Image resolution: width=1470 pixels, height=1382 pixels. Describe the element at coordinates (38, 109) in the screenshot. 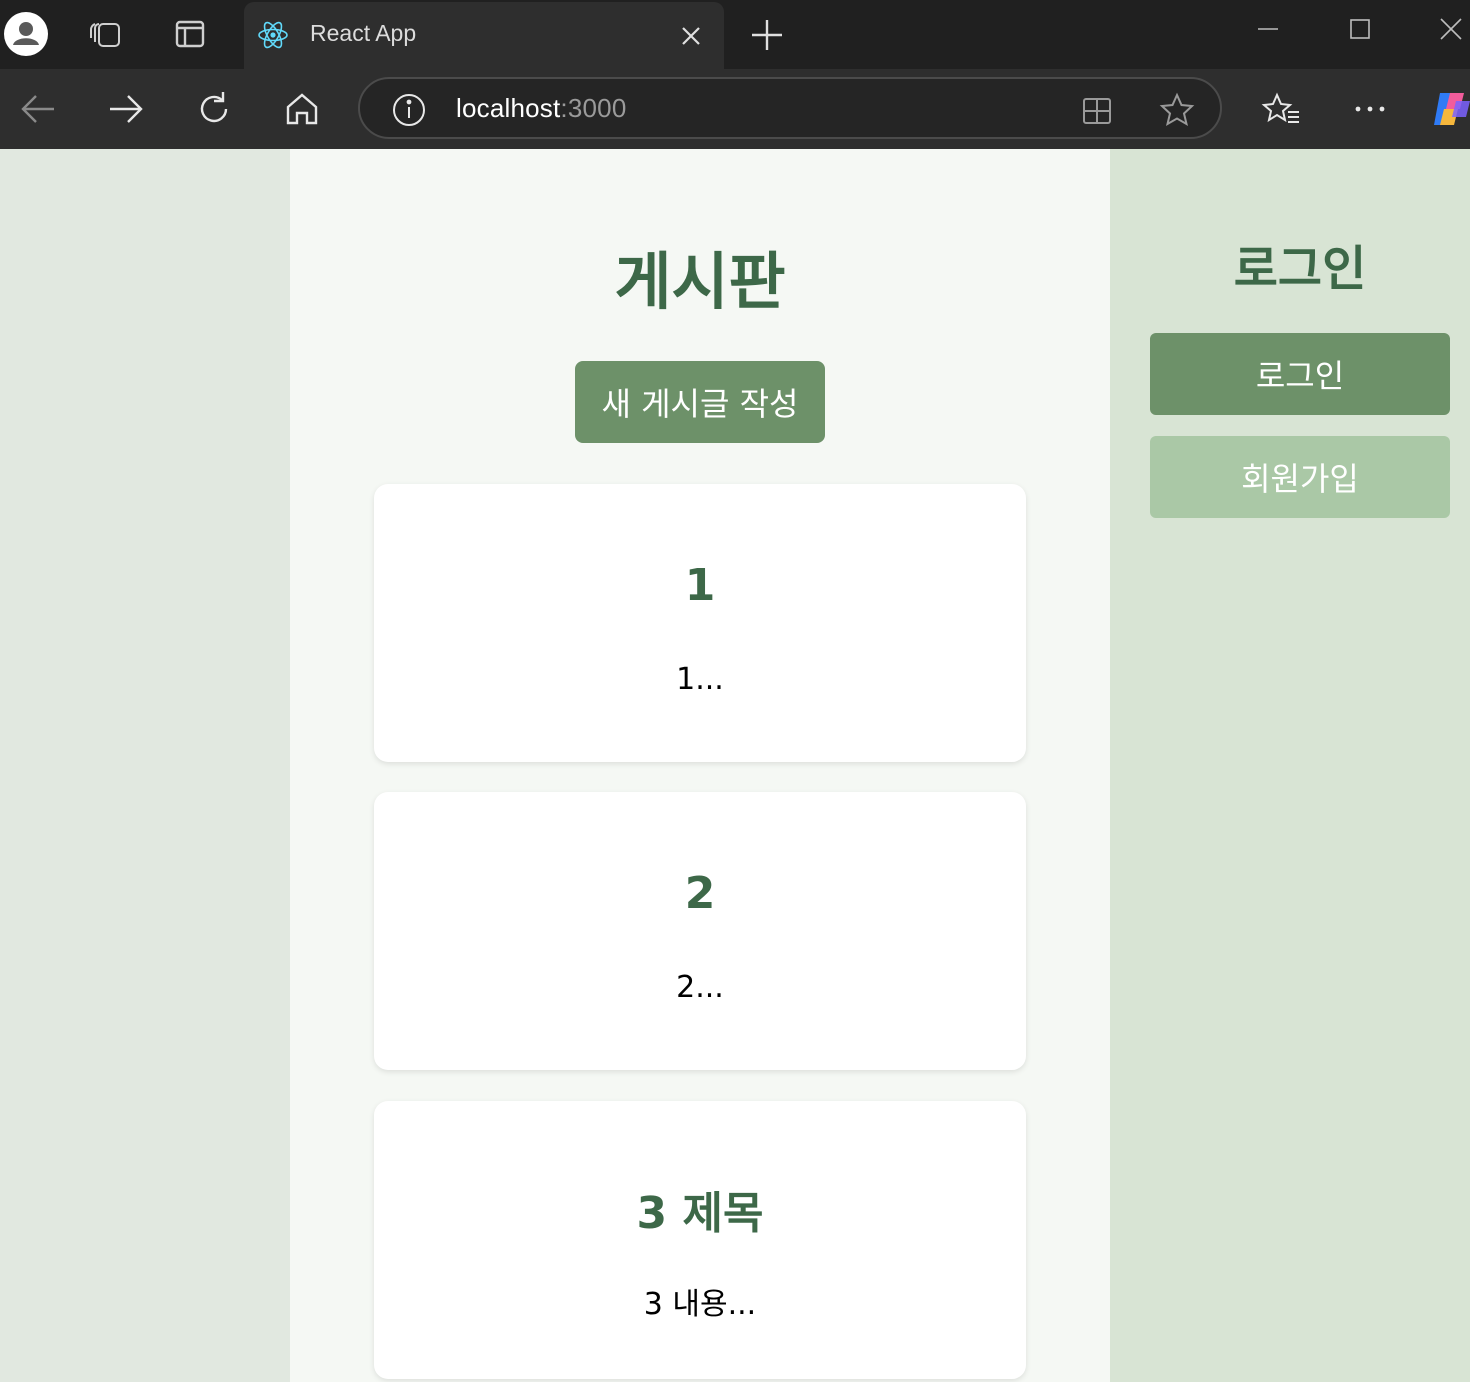

I see `back-arrow-icon` at that location.